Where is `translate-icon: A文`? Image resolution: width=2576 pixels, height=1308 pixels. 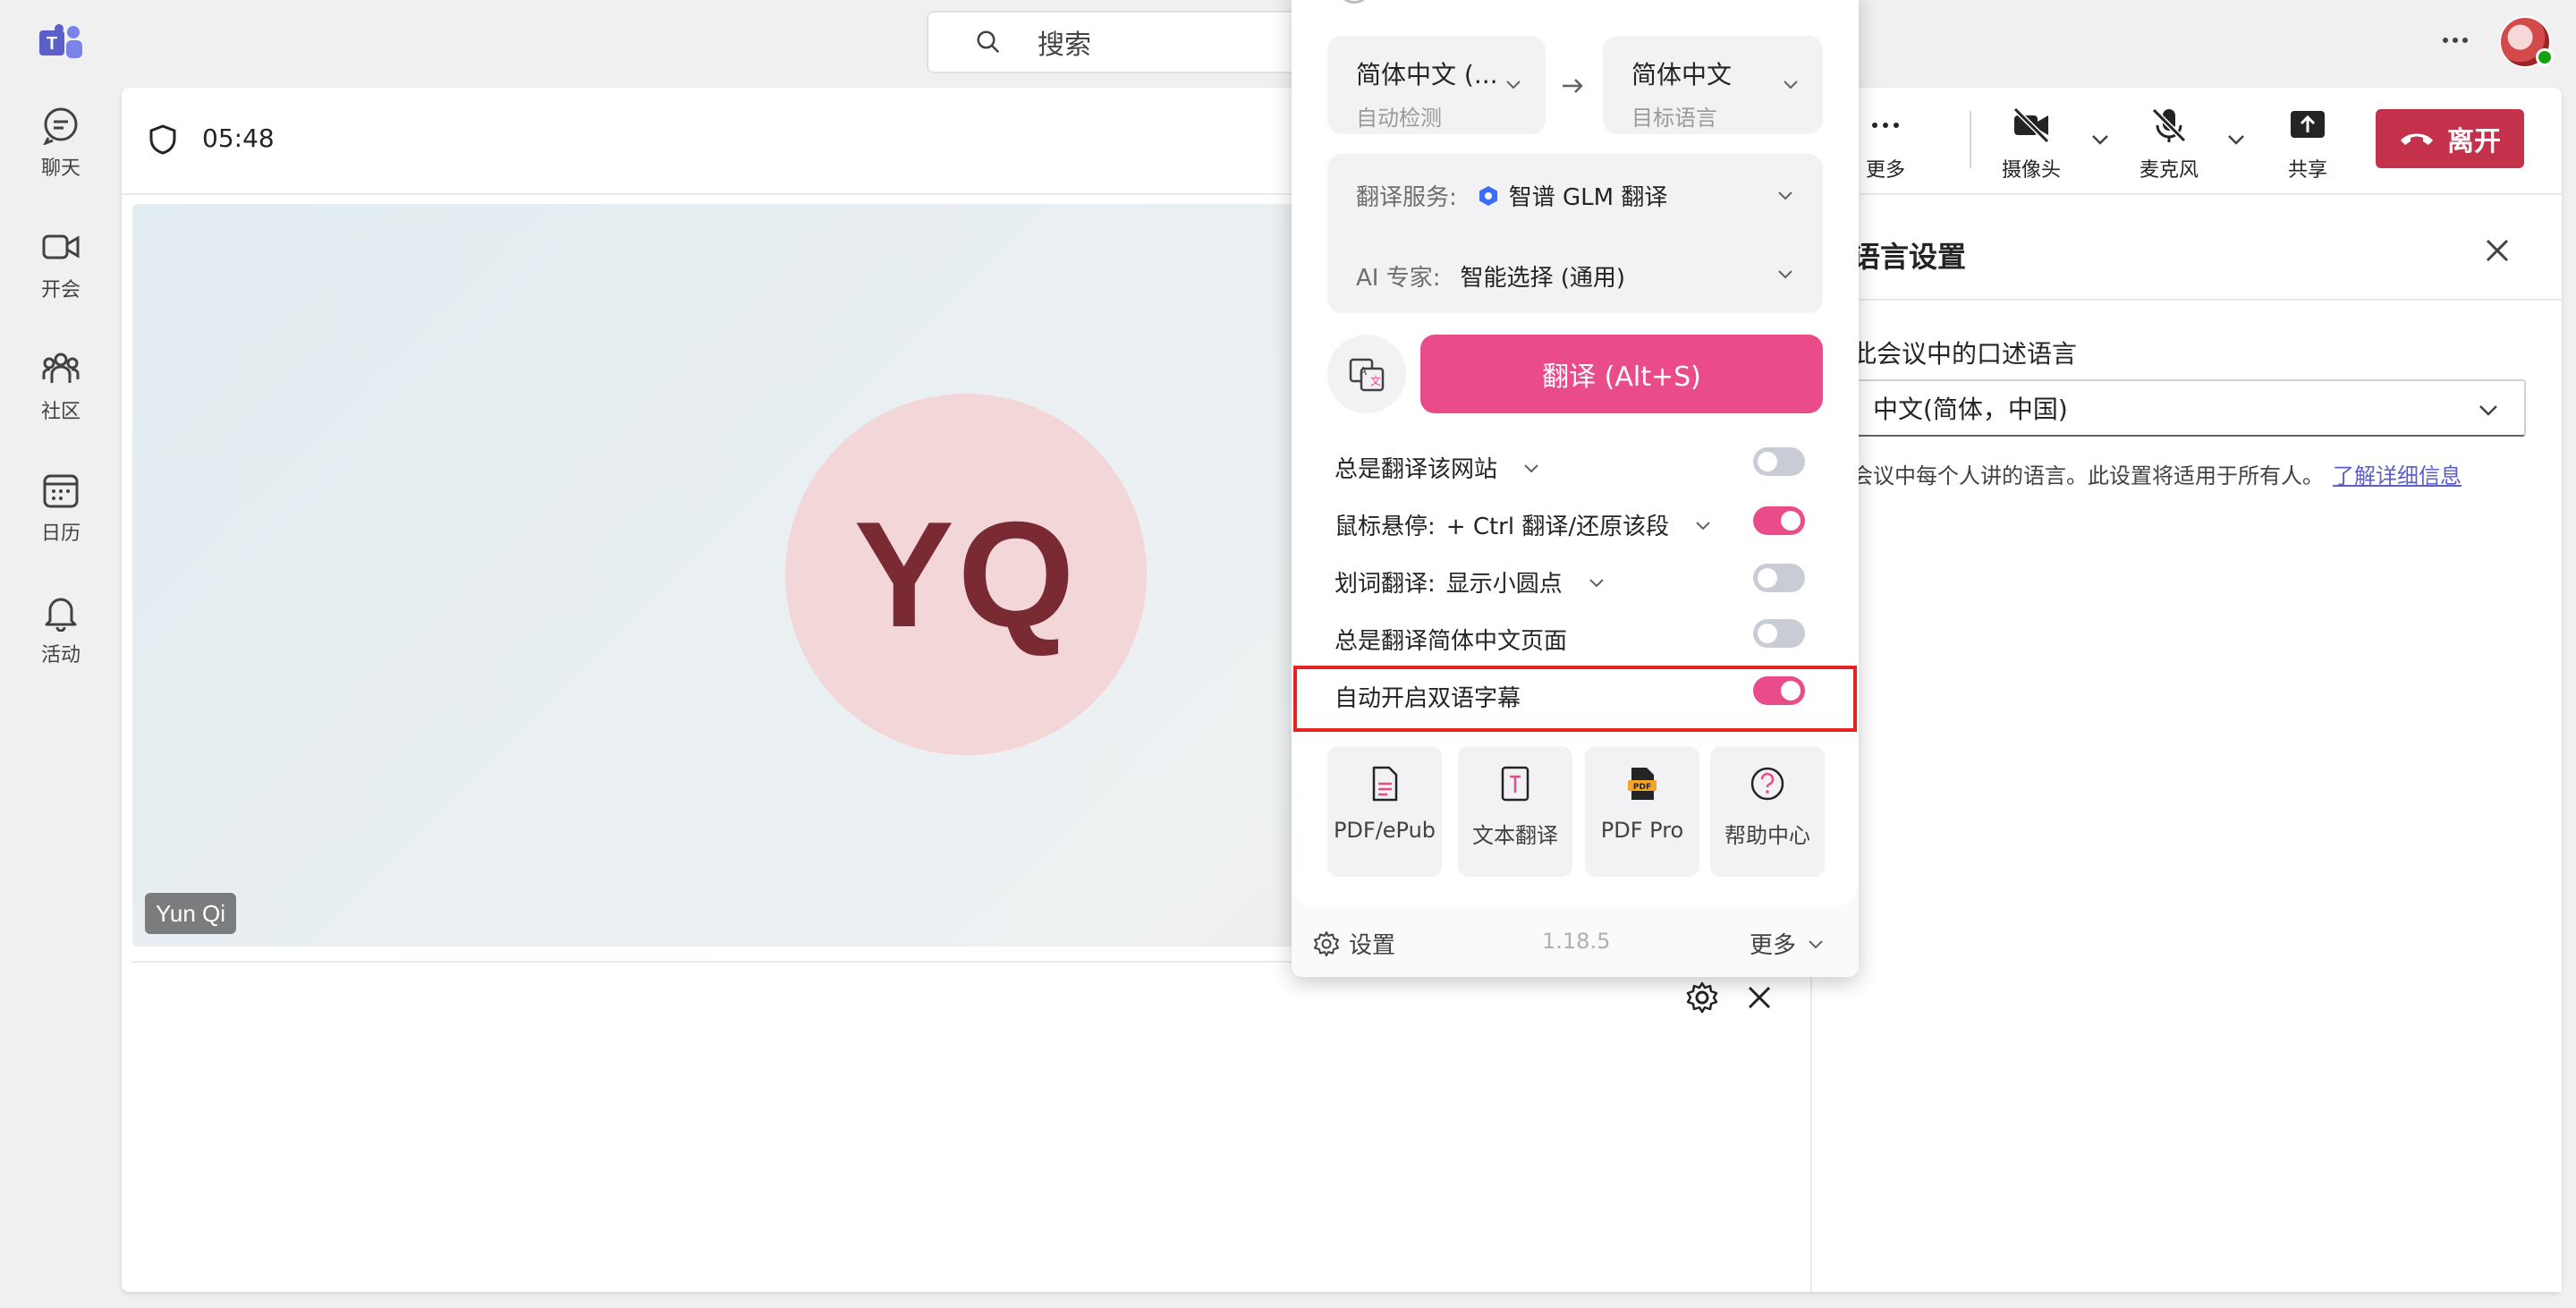
translate-icon: A文 is located at coordinates (1367, 375).